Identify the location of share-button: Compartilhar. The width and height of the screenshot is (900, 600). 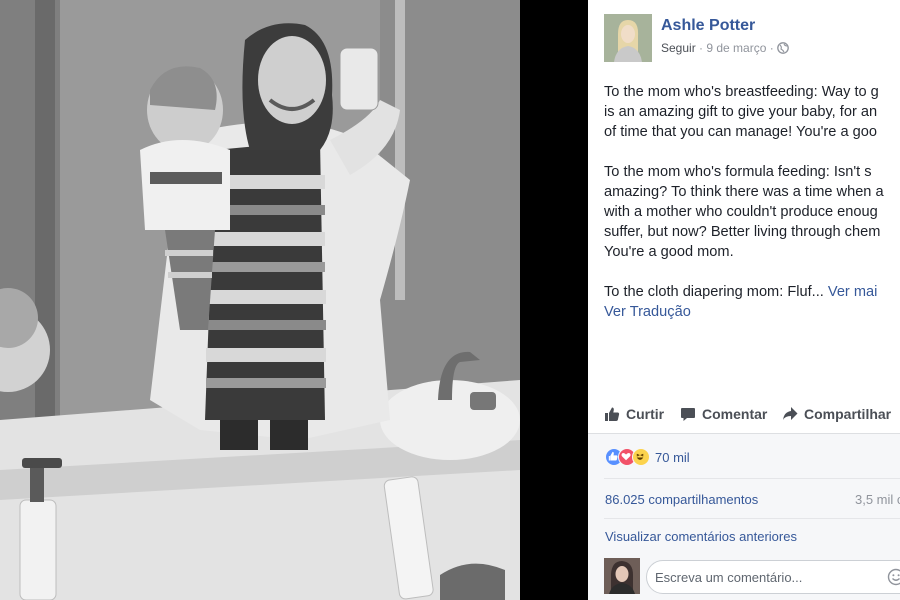
(836, 414).